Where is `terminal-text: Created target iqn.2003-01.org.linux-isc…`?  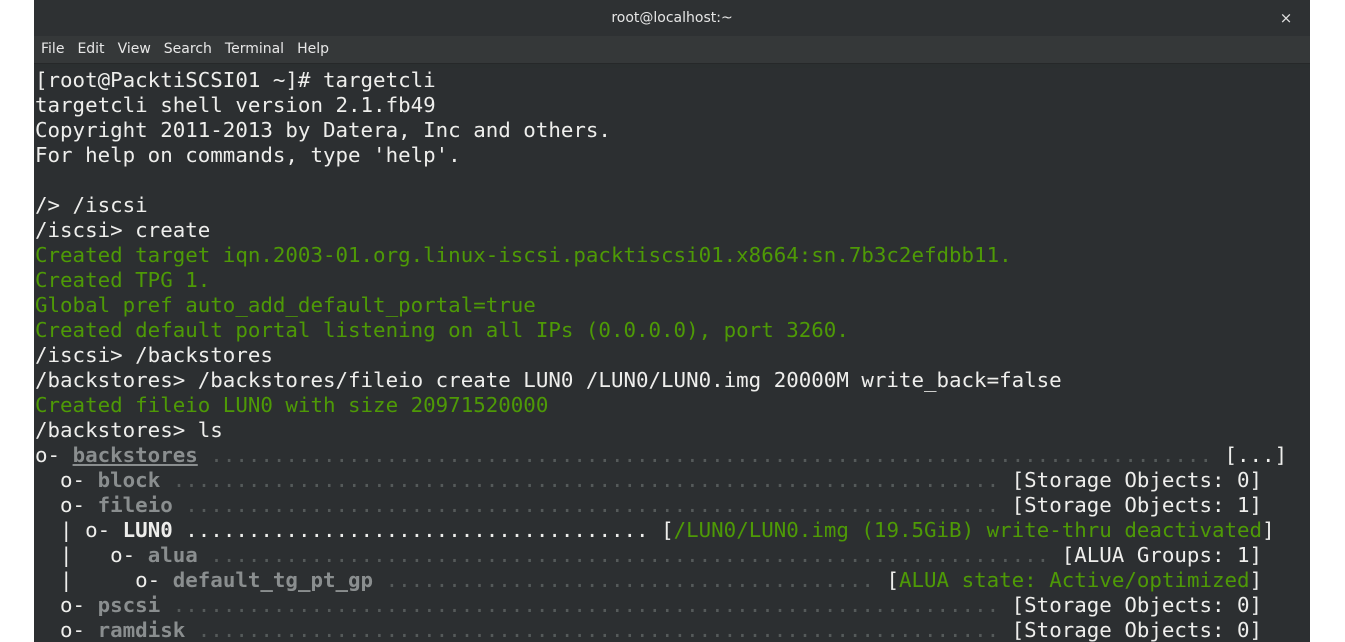
terminal-text: Created target iqn.2003-01.org.linux-isc… is located at coordinates (523, 255).